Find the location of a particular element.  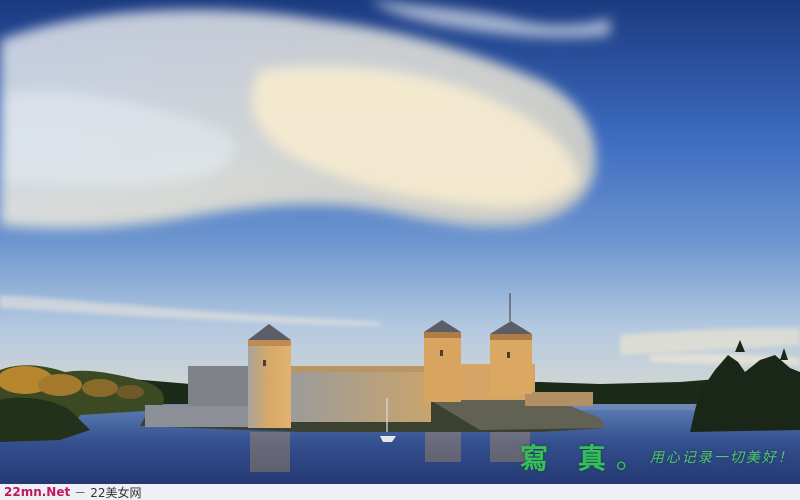

footer-site-name: 22美女网 is located at coordinates (116, 492).